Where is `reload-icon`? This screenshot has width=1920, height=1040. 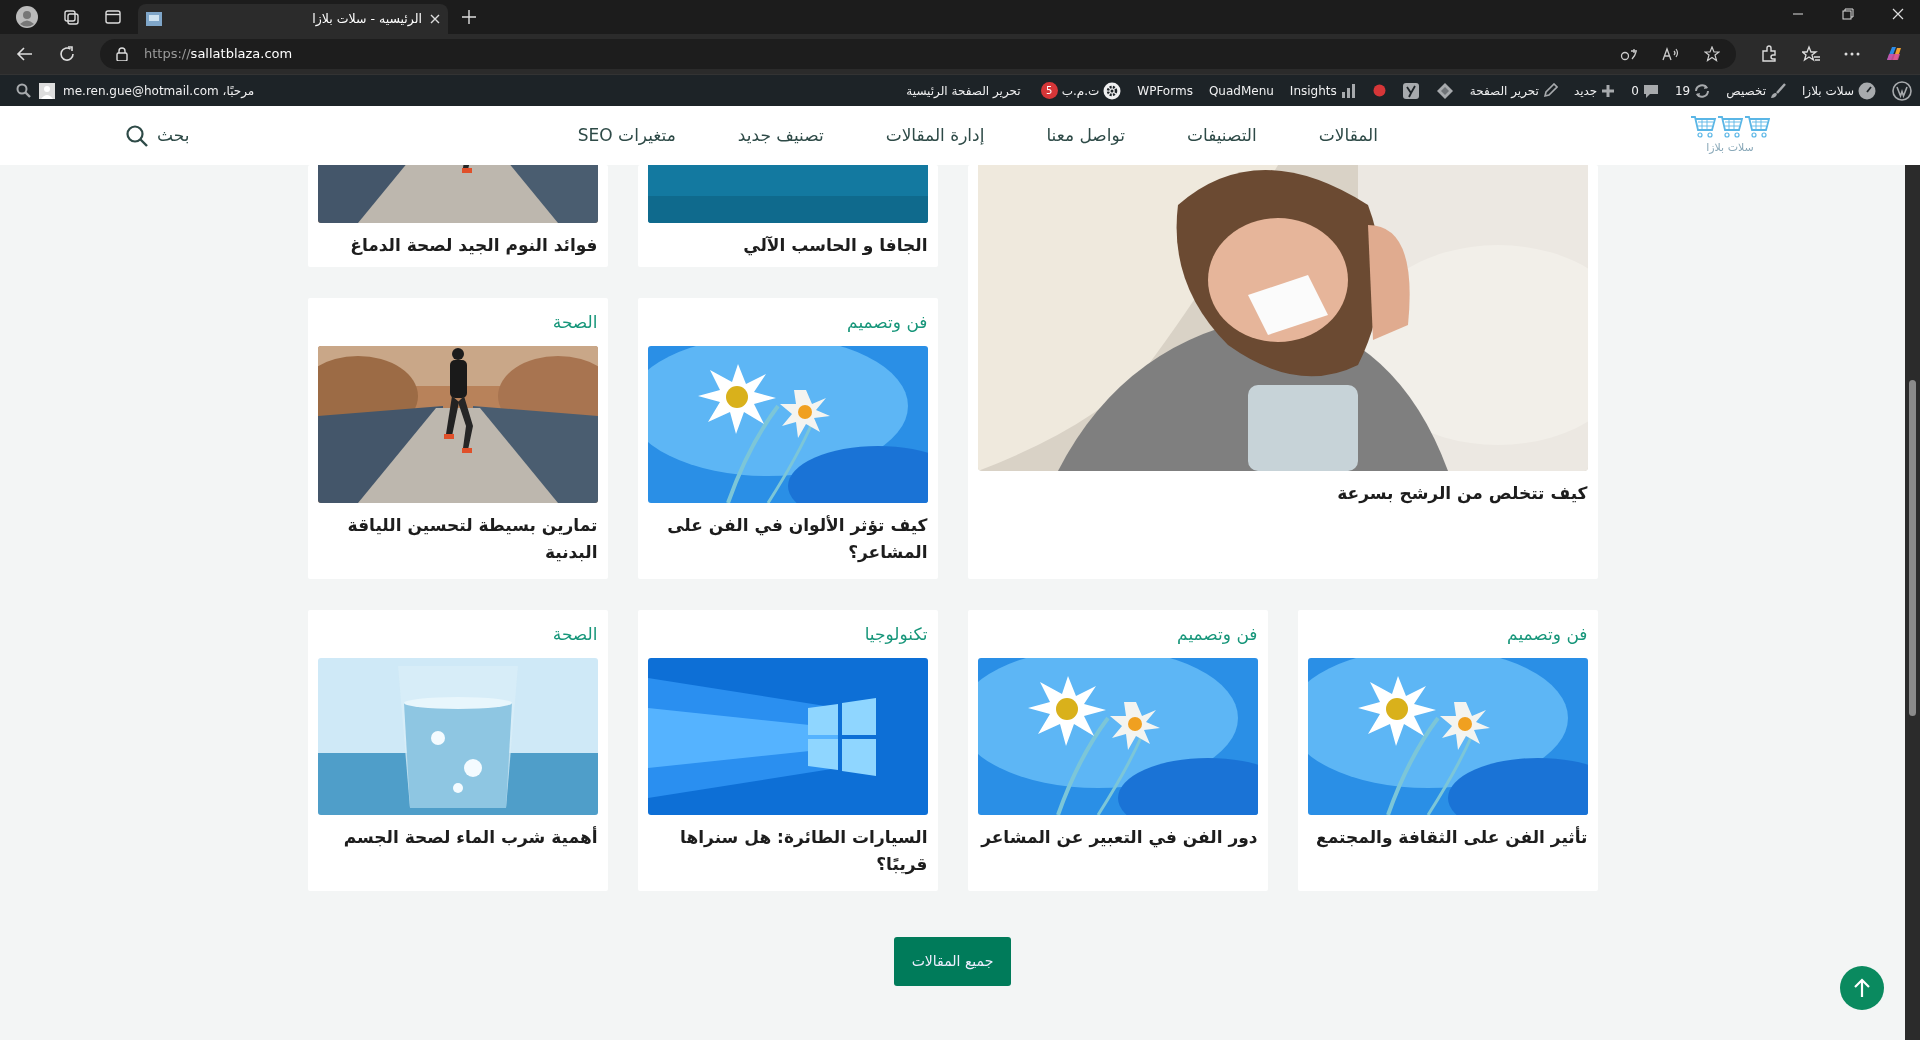 reload-icon is located at coordinates (67, 54).